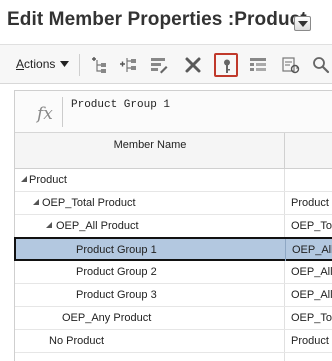 This screenshot has width=332, height=361. I want to click on delete-member-button, so click(193, 65).